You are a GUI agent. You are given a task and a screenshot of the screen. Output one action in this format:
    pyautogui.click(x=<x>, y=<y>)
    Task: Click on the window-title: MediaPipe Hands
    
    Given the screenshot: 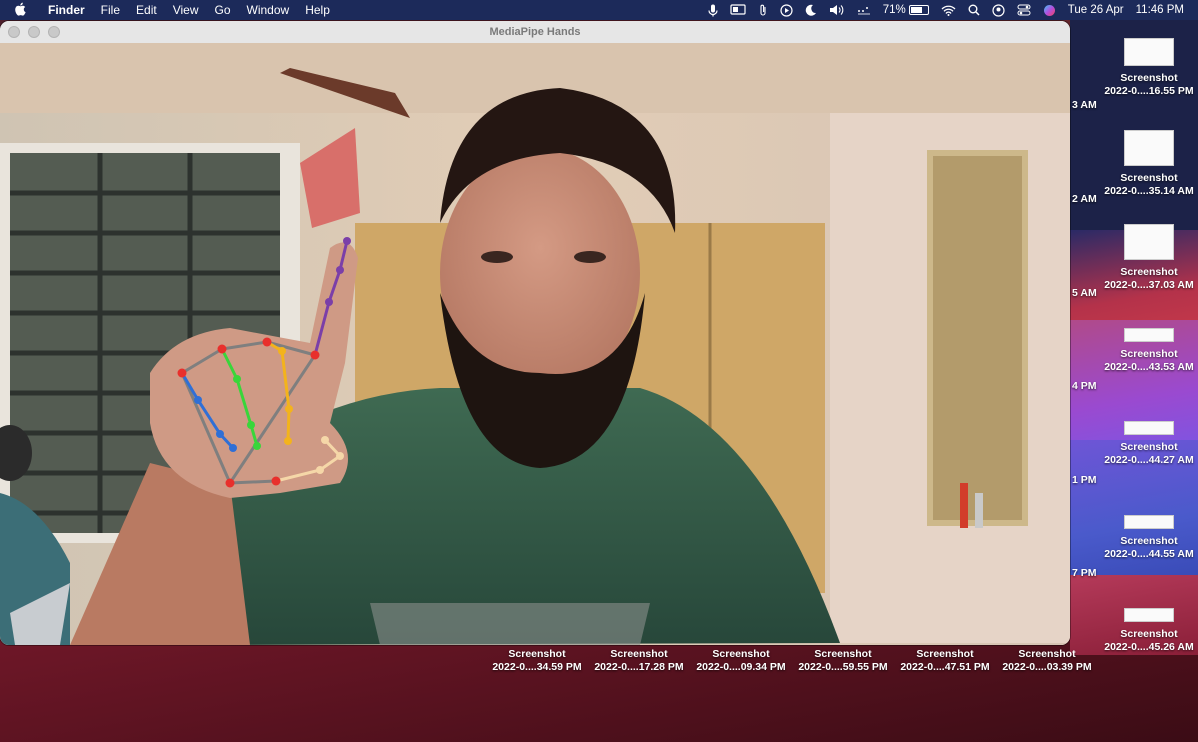 What is the action you would take?
    pyautogui.click(x=535, y=32)
    